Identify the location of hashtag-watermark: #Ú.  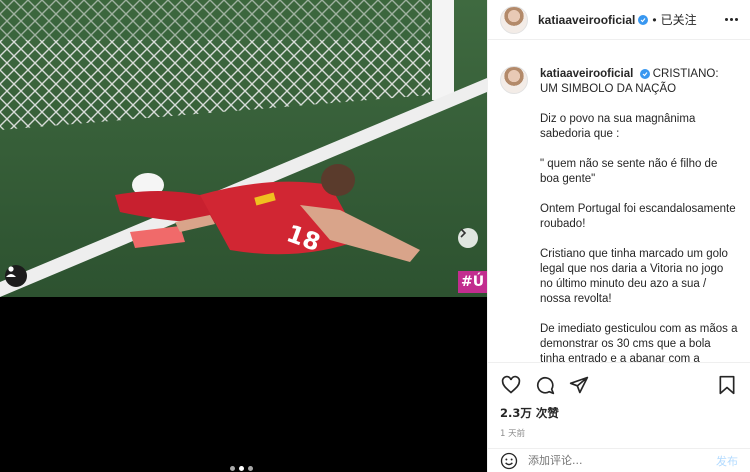
(472, 282).